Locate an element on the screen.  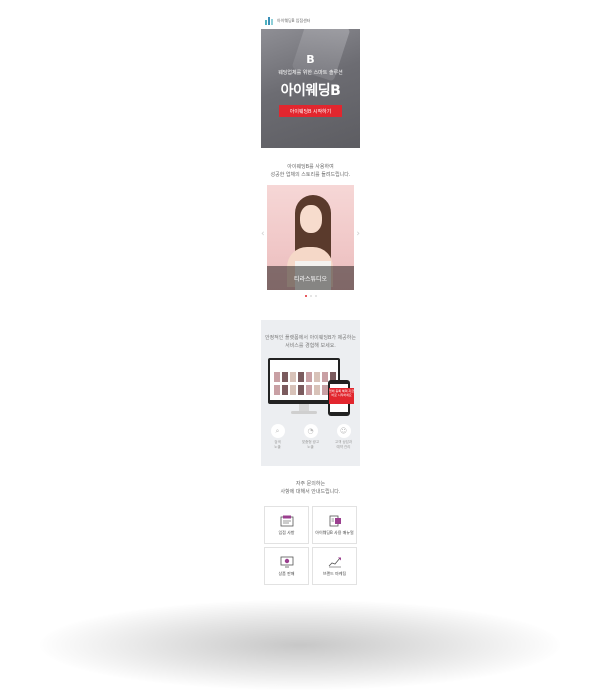
document-icon is located at coordinates (286, 521).